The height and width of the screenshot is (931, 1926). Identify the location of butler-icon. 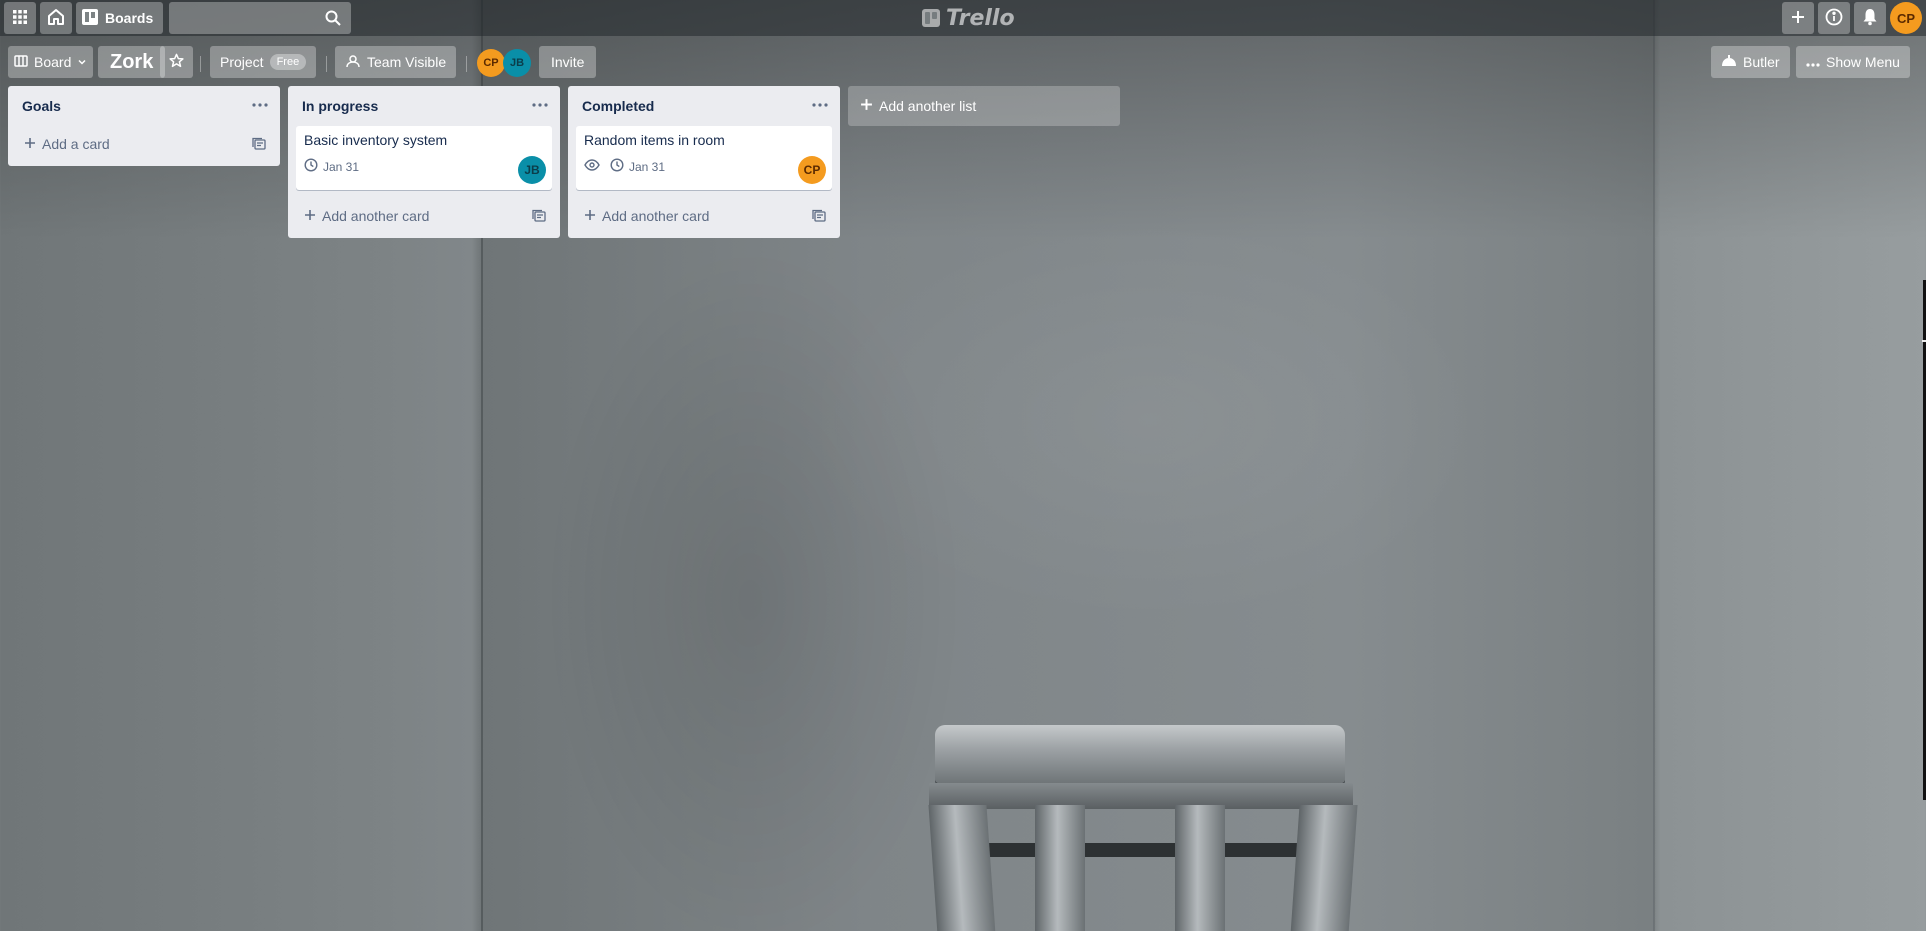
(1729, 62).